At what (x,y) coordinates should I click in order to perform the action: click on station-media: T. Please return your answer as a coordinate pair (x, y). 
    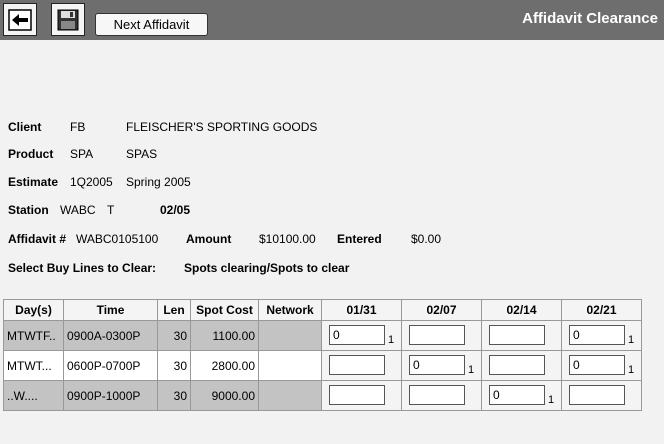
    Looking at the image, I should click on (111, 210).